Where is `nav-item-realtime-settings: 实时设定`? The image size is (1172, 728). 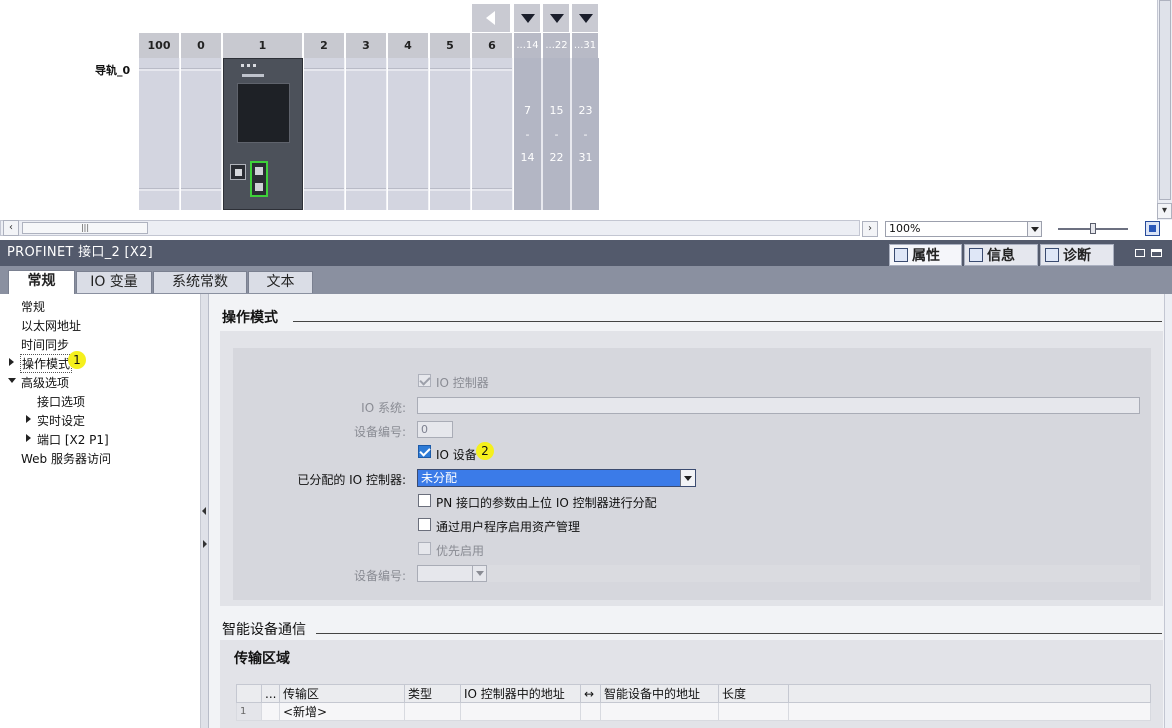
nav-item-realtime-settings: 实时设定 is located at coordinates (61, 420).